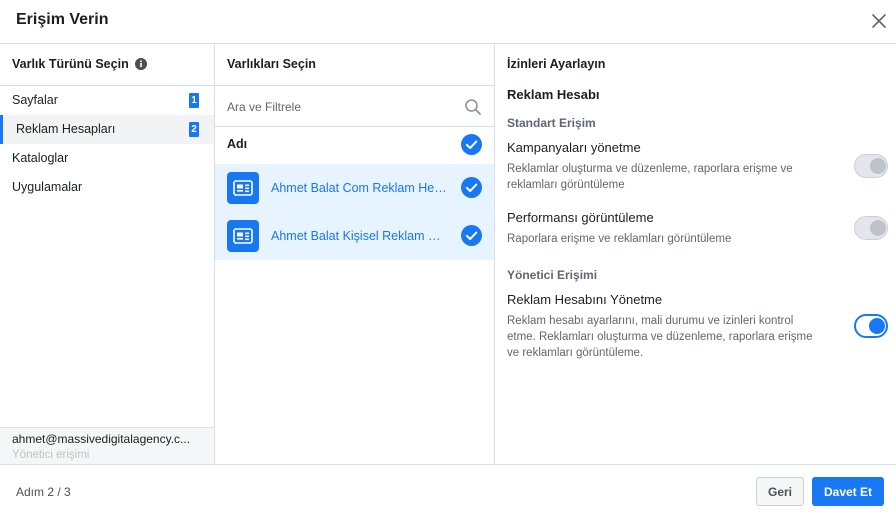  What do you see at coordinates (43, 492) in the screenshot?
I see `step-indicator: Adım 2 / 3` at bounding box center [43, 492].